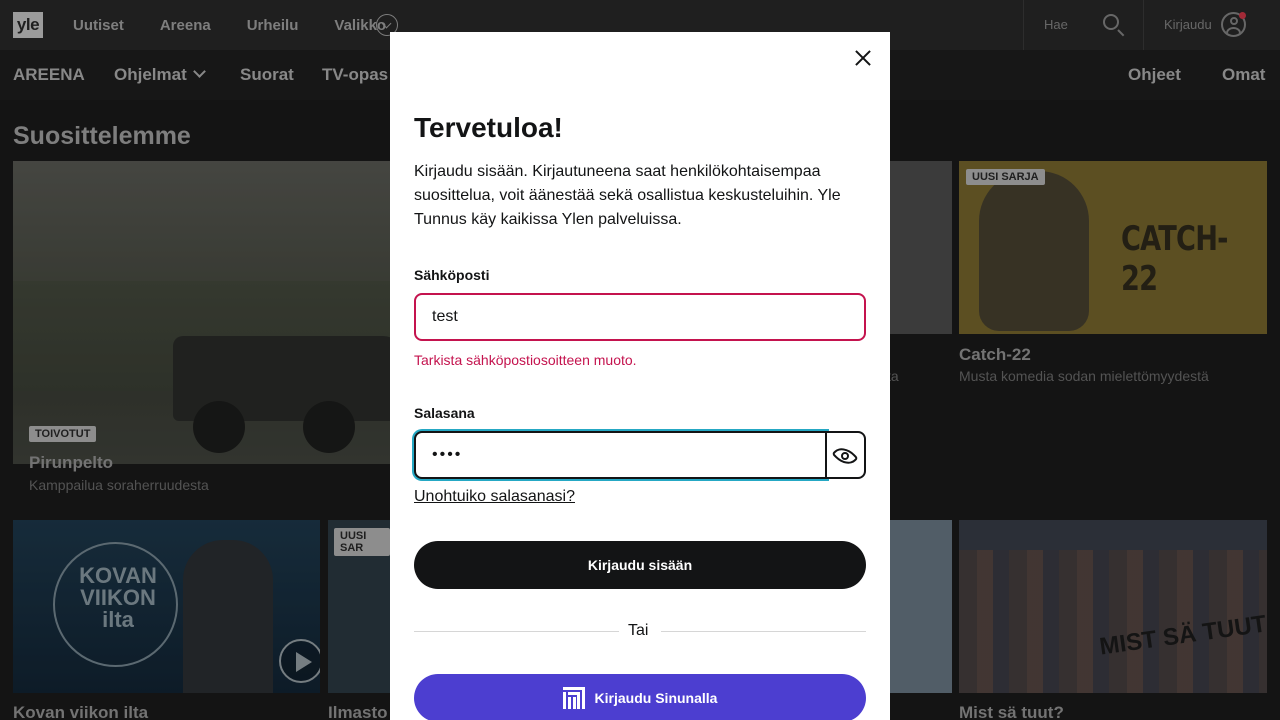 The width and height of the screenshot is (1280, 720). I want to click on email-label: Sähköposti, so click(452, 275).